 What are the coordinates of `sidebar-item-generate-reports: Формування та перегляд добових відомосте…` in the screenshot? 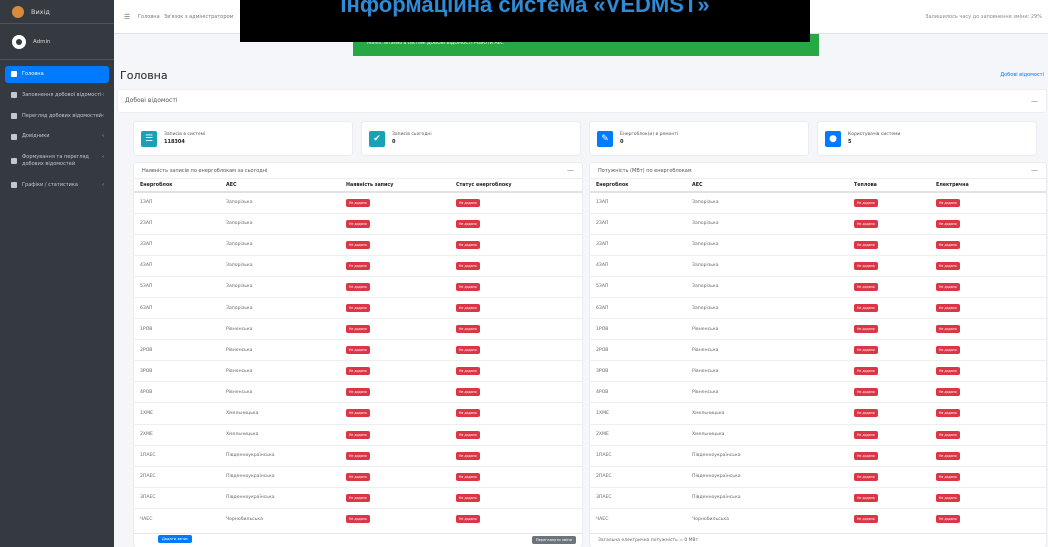 It's located at (57, 161).